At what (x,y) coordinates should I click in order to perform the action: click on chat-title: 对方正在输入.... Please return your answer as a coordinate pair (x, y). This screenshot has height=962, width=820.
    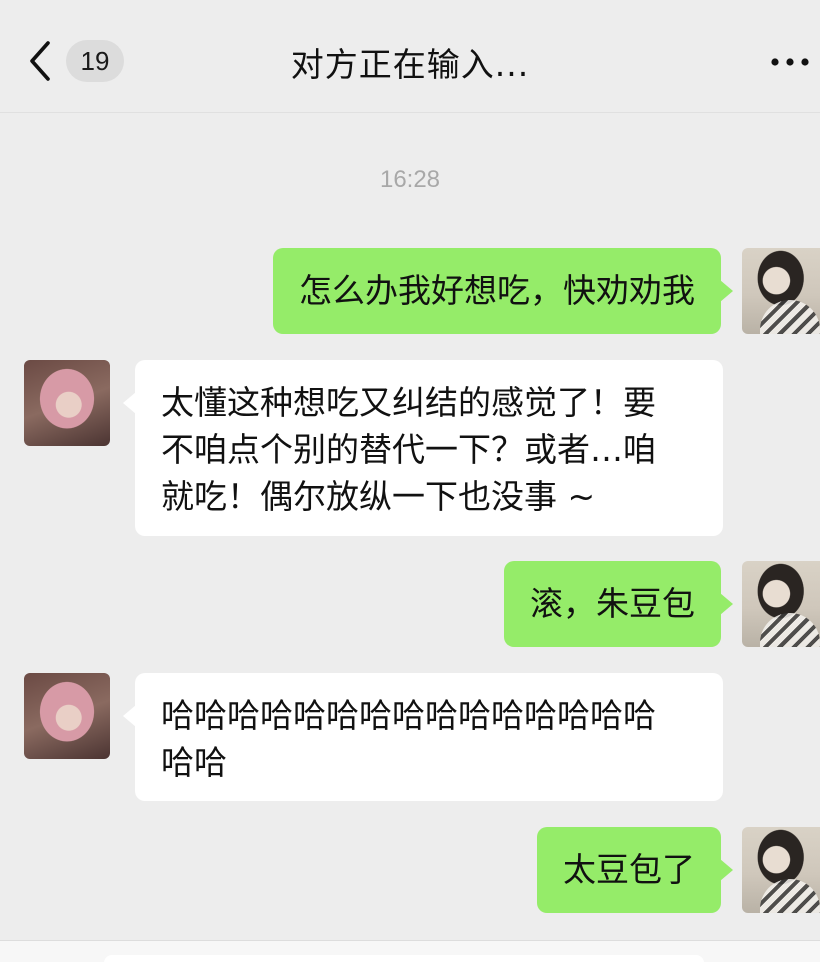
    Looking at the image, I should click on (410, 64).